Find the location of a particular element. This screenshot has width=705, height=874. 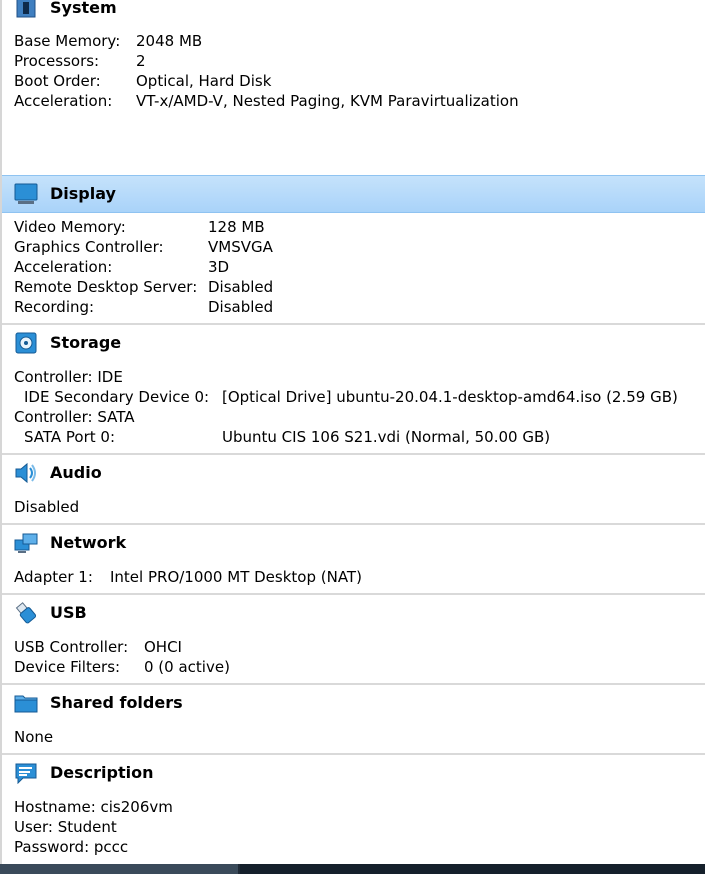

storage-header: Storage is located at coordinates (353, 343).